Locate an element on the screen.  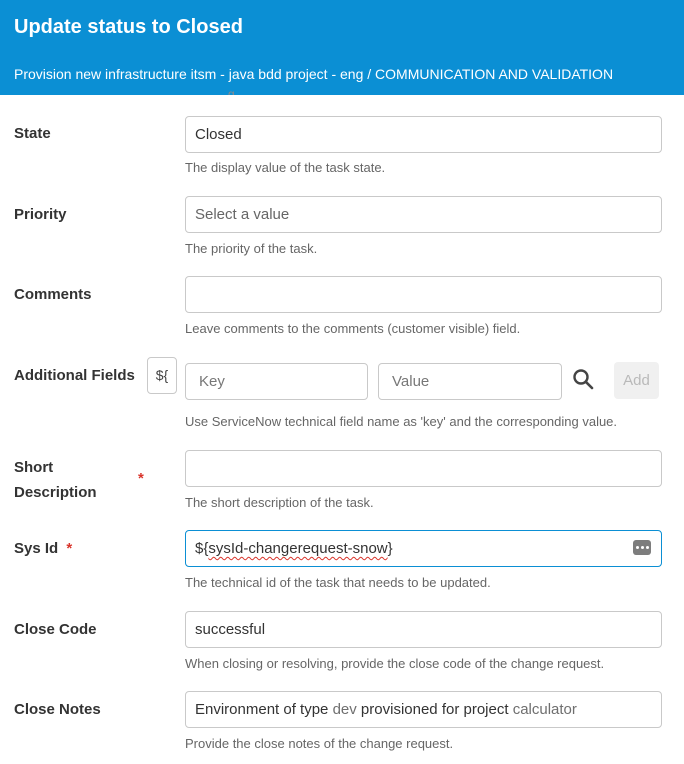
close-notes-variable-project: calculator is located at coordinates (544, 709).